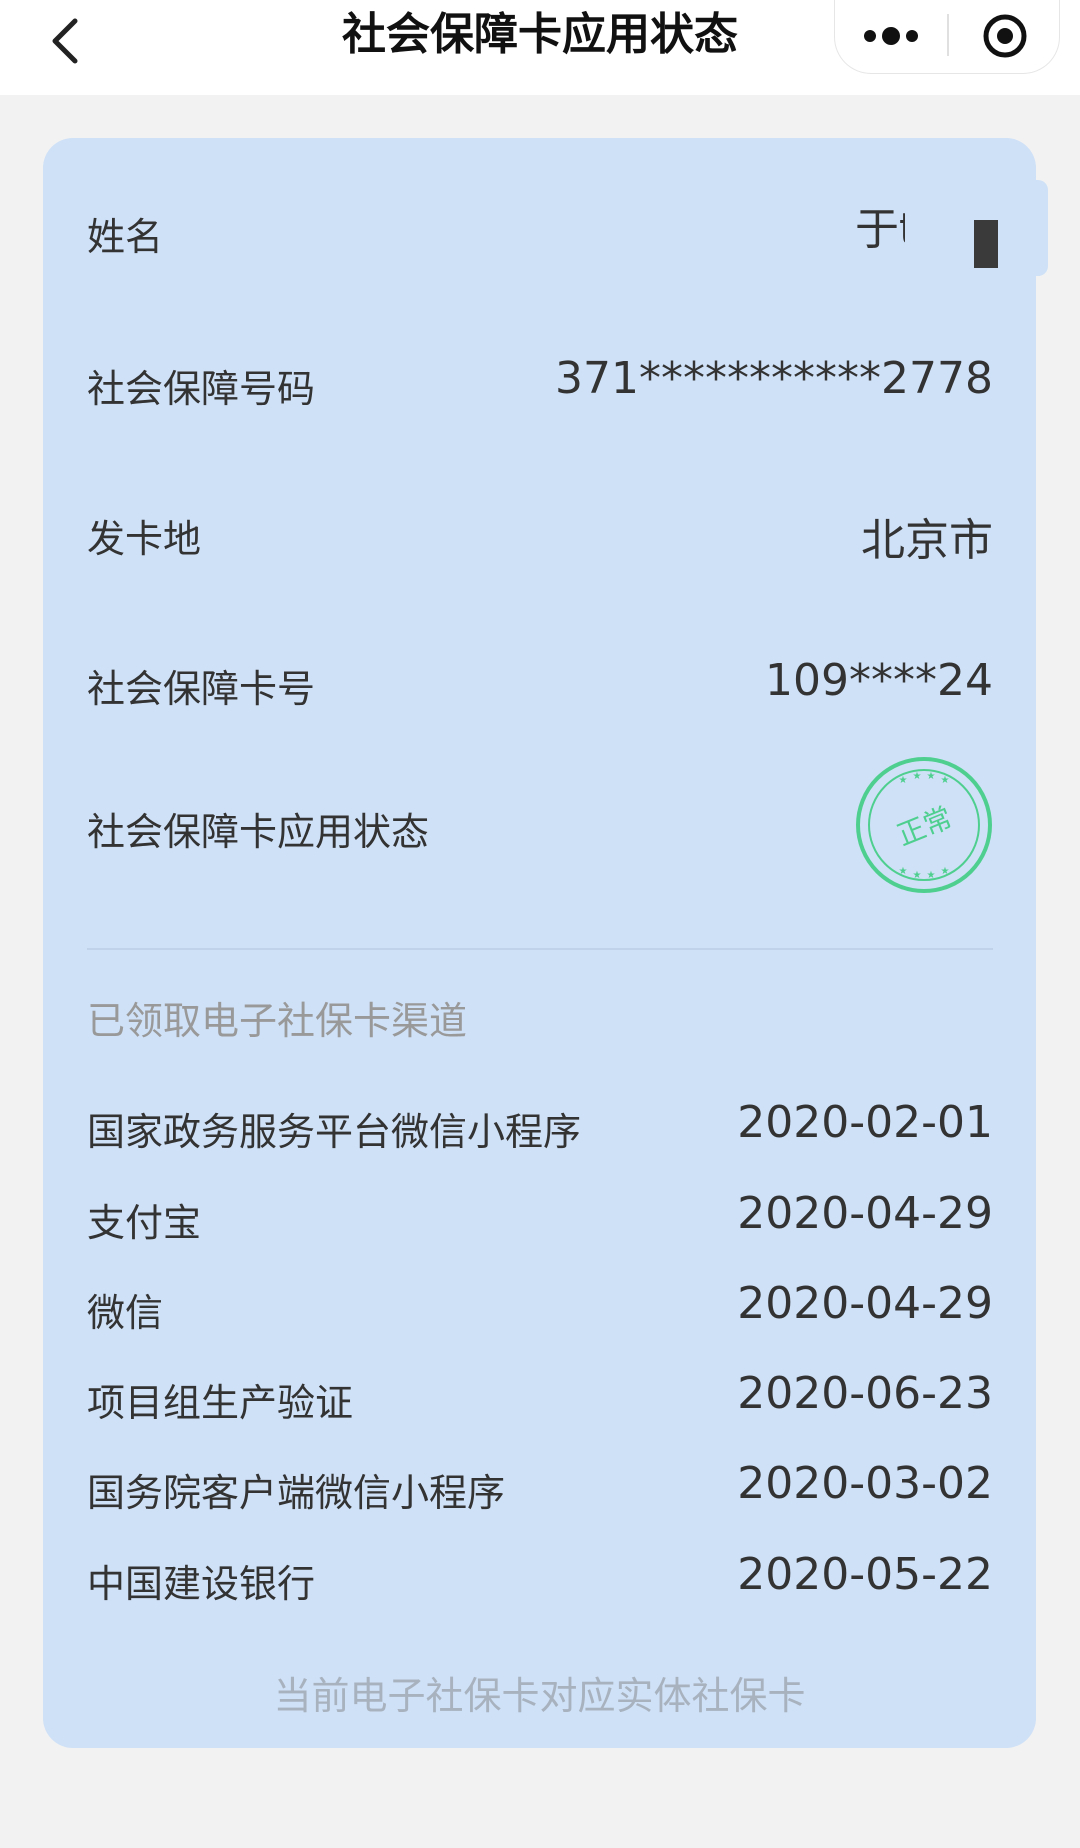 This screenshot has width=1080, height=1848. I want to click on channel-name: 国家政务服务平台微信小程序, so click(334, 1132).